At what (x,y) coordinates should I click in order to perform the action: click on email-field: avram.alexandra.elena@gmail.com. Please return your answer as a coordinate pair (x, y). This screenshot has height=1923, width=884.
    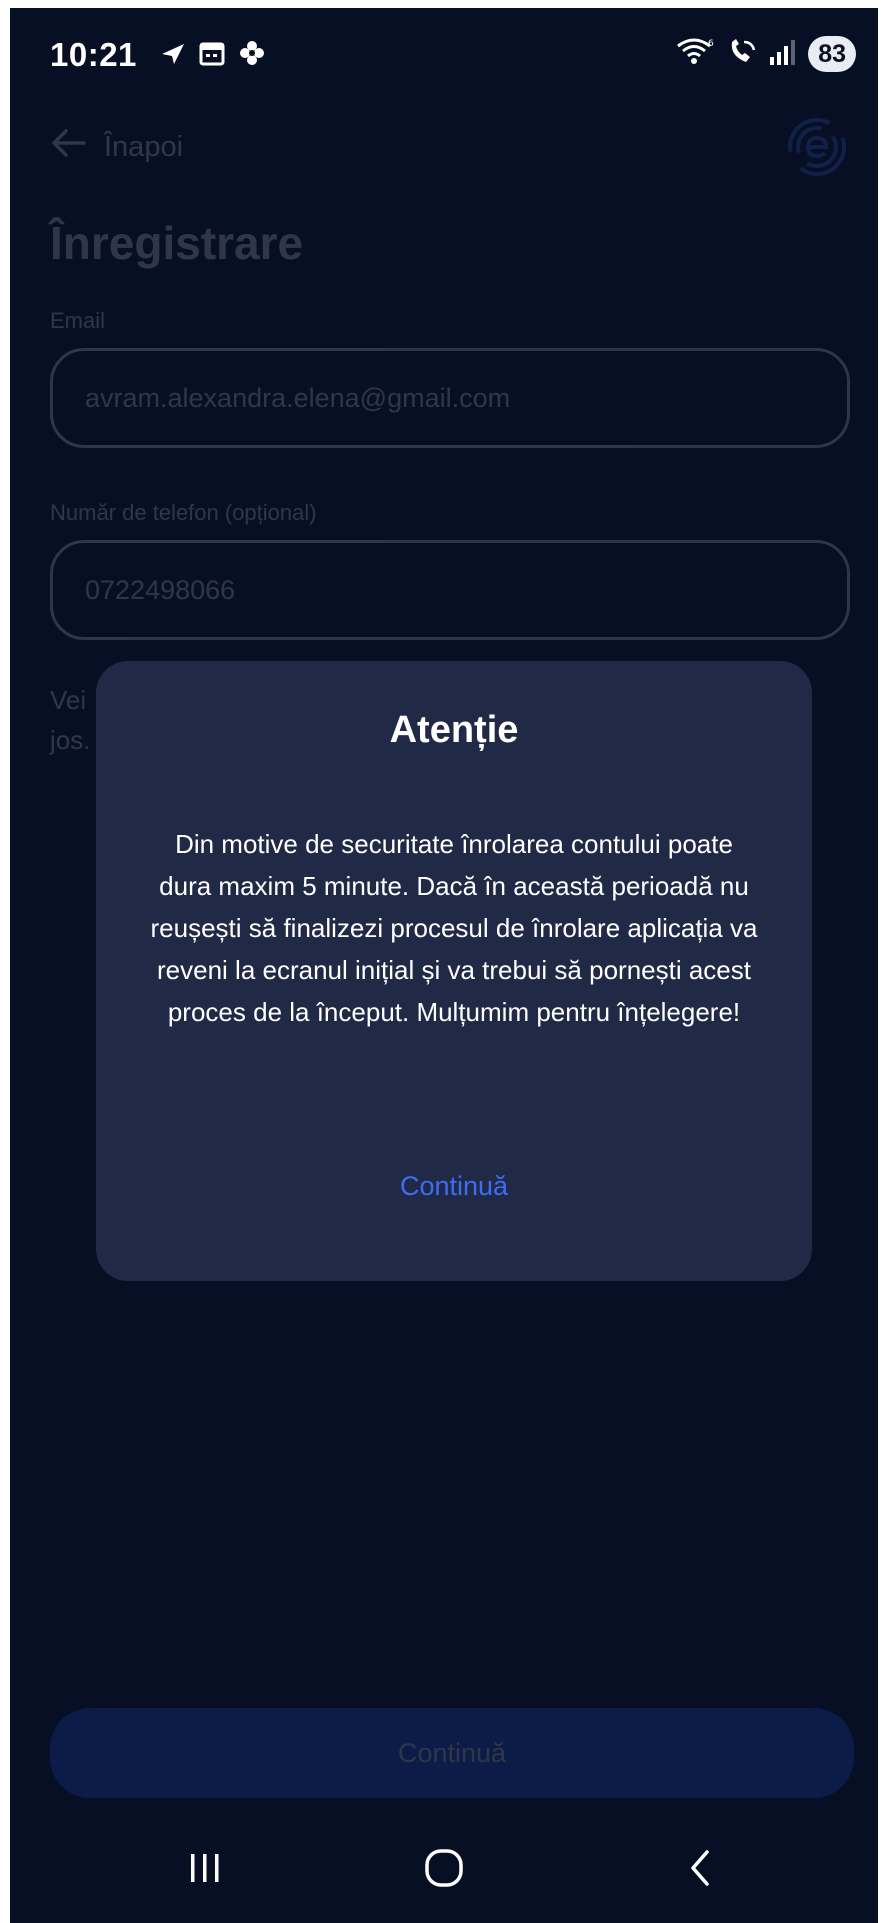
    Looking at the image, I should click on (450, 398).